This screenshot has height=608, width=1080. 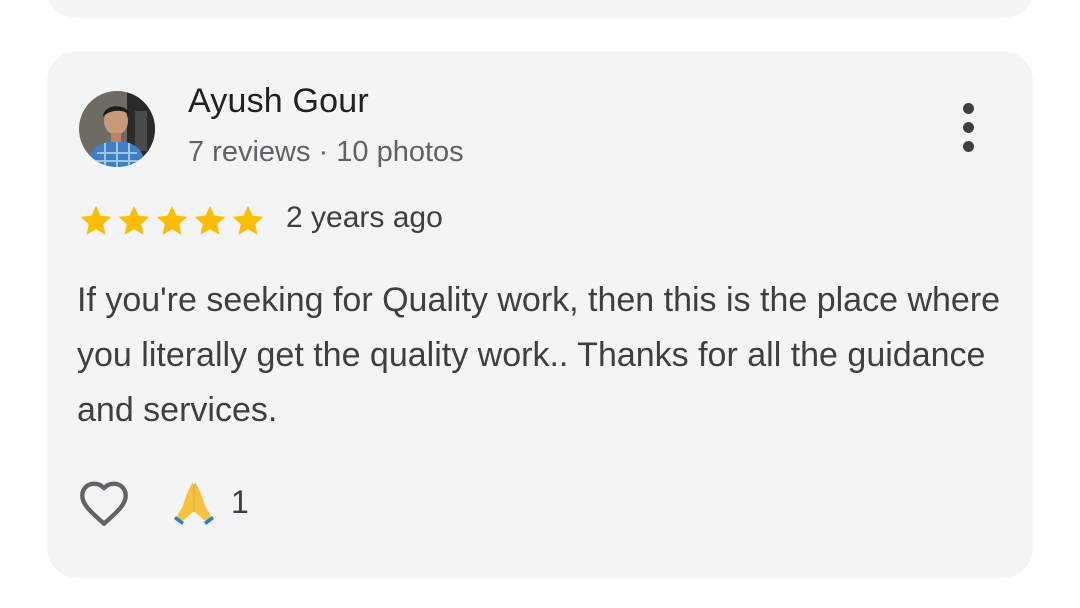 What do you see at coordinates (278, 101) in the screenshot?
I see `author-name: Ayush Gour` at bounding box center [278, 101].